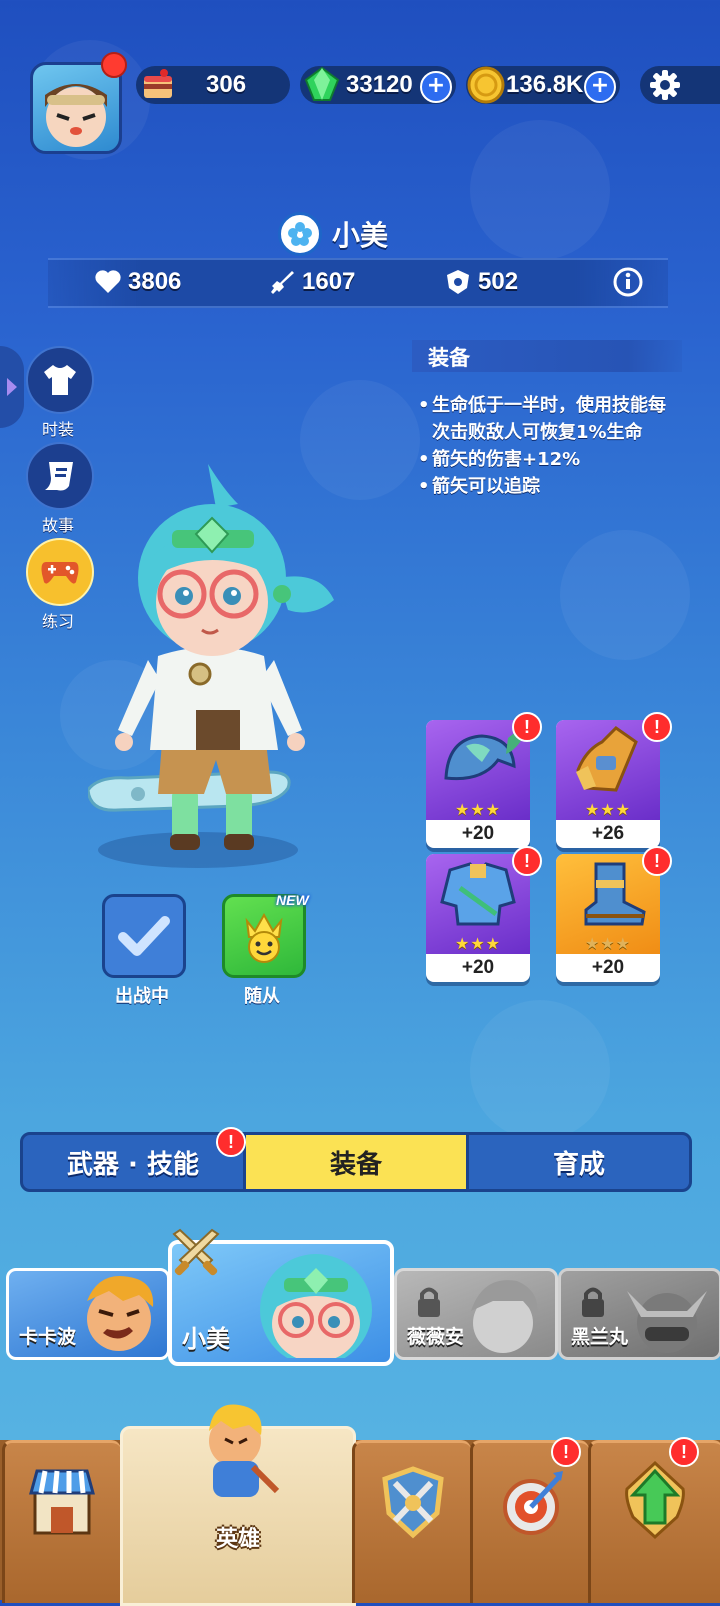 Image resolution: width=720 pixels, height=1606 pixels. Describe the element at coordinates (579, 1162) in the screenshot. I see `tab-training: 育成` at that location.